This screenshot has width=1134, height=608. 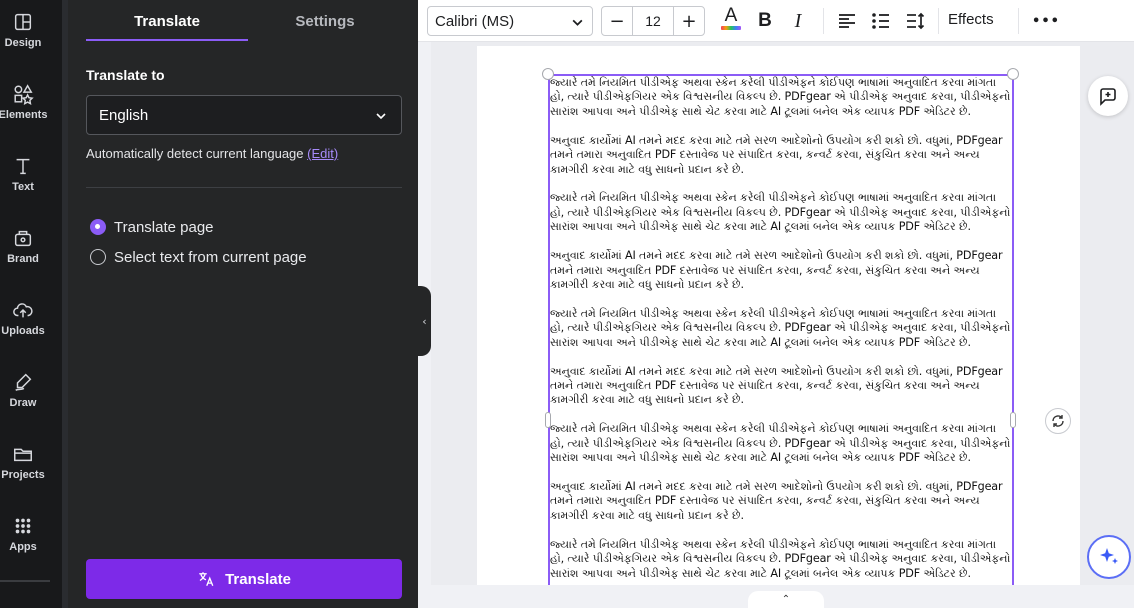 I want to click on rail-brand-button: Brand, so click(x=23, y=246).